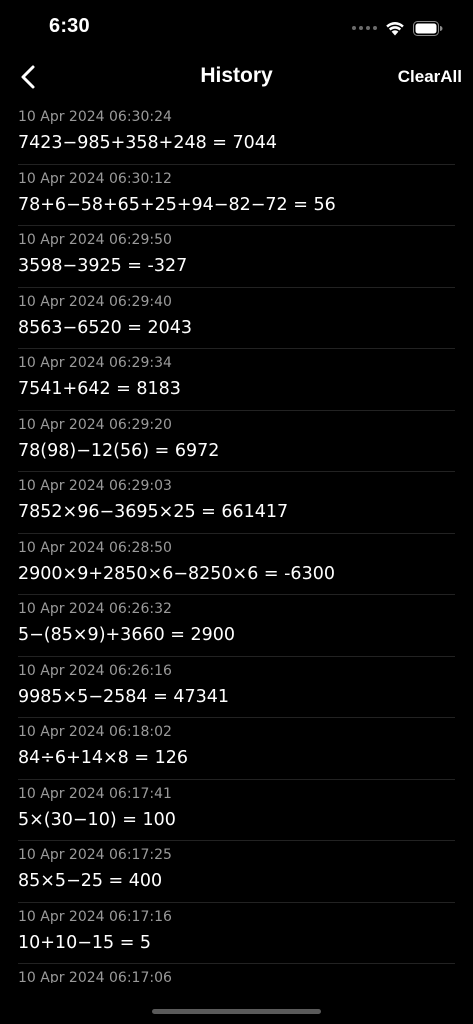 This screenshot has height=1024, width=473. I want to click on history-row: 10 Apr 2024 06:29:34 7541+642 = 8183, so click(236, 380).